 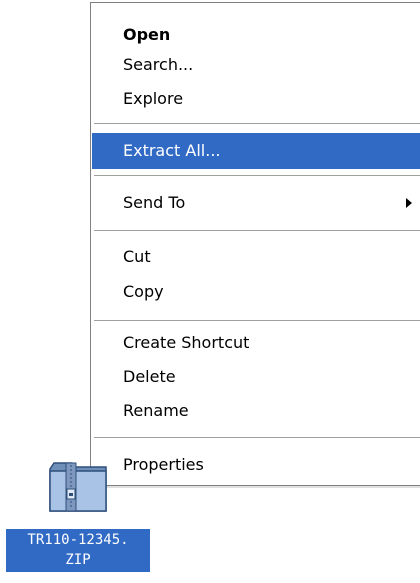 What do you see at coordinates (256, 292) in the screenshot?
I see `menu-item-copy: Copy` at bounding box center [256, 292].